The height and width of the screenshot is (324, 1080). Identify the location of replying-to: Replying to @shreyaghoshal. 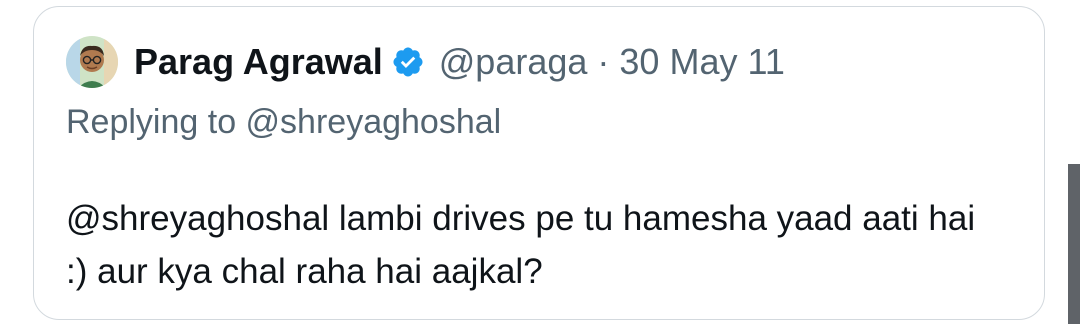
(284, 122).